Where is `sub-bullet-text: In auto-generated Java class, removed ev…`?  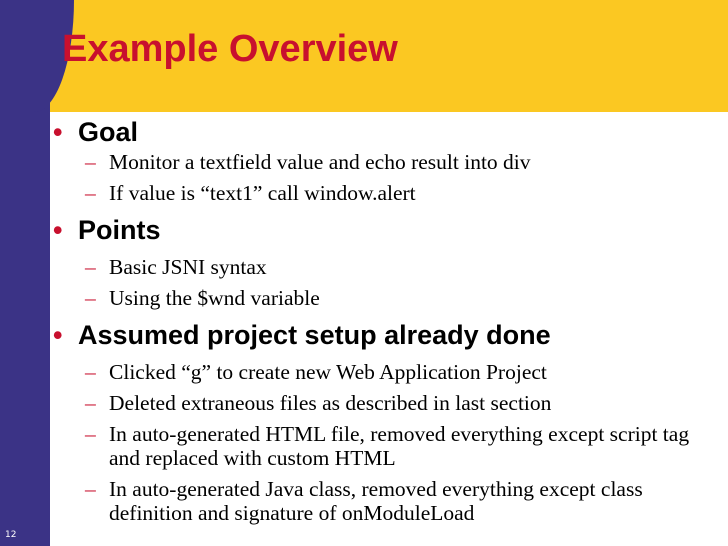 sub-bullet-text: In auto-generated Java class, removed ev… is located at coordinates (376, 501).